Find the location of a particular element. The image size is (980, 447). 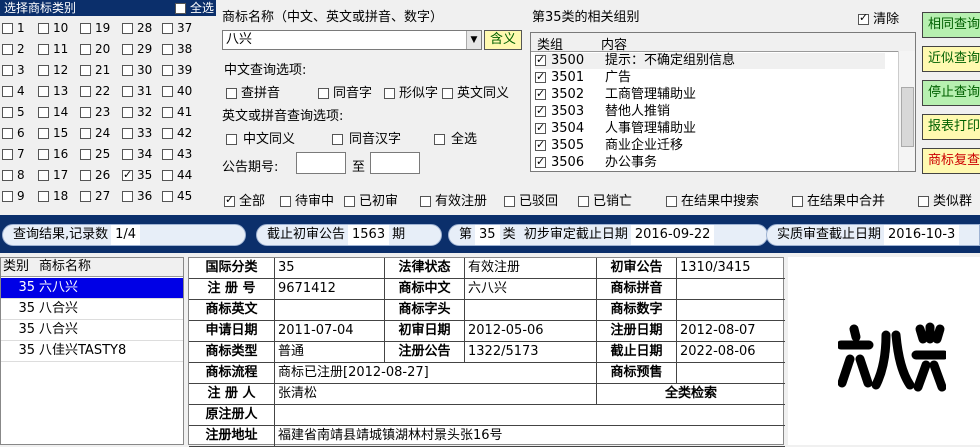

result-row: 35 六八兴 is located at coordinates (92, 288).